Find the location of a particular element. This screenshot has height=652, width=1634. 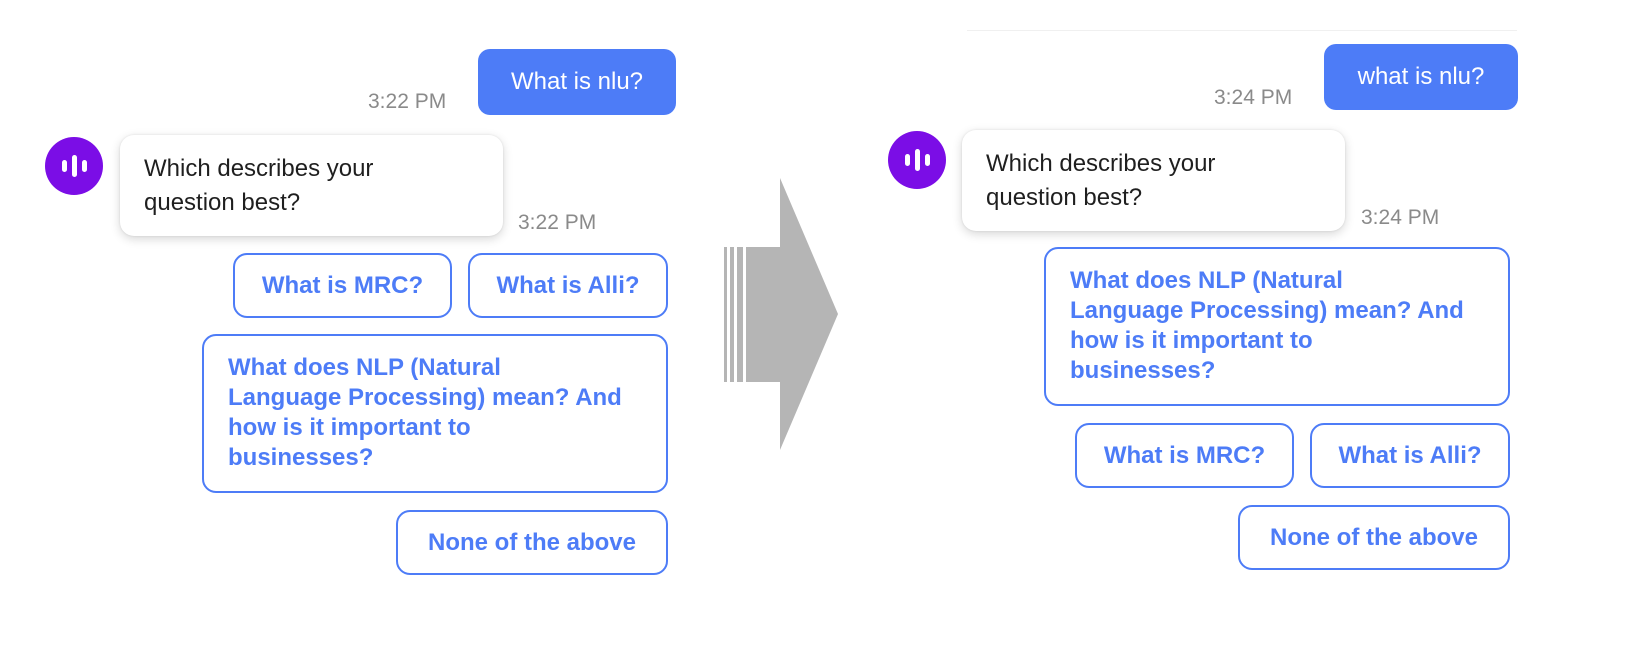

user-message-bubble: what is nlu? is located at coordinates (1421, 77).